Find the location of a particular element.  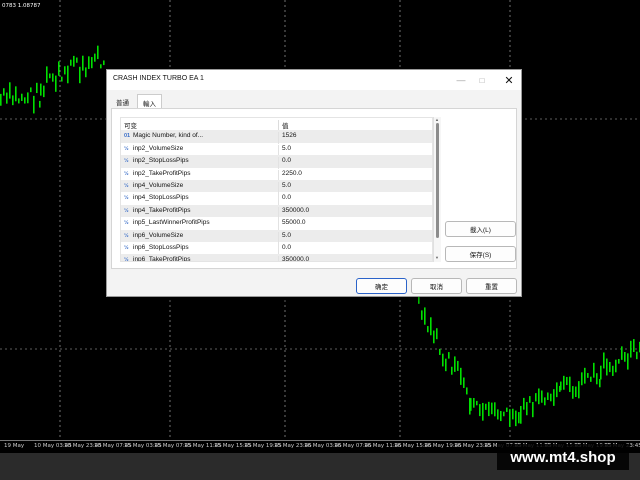

table-row: ½ inp2_TakeProfitPips 2250.0 is located at coordinates (276, 175).